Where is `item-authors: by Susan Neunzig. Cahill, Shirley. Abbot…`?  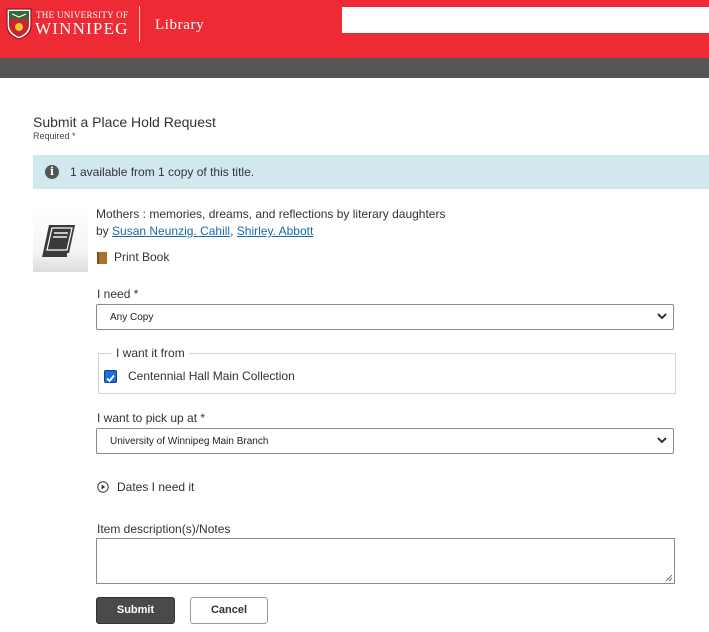
item-authors: by Susan Neunzig. Cahill, Shirley. Abbot… is located at coordinates (204, 231).